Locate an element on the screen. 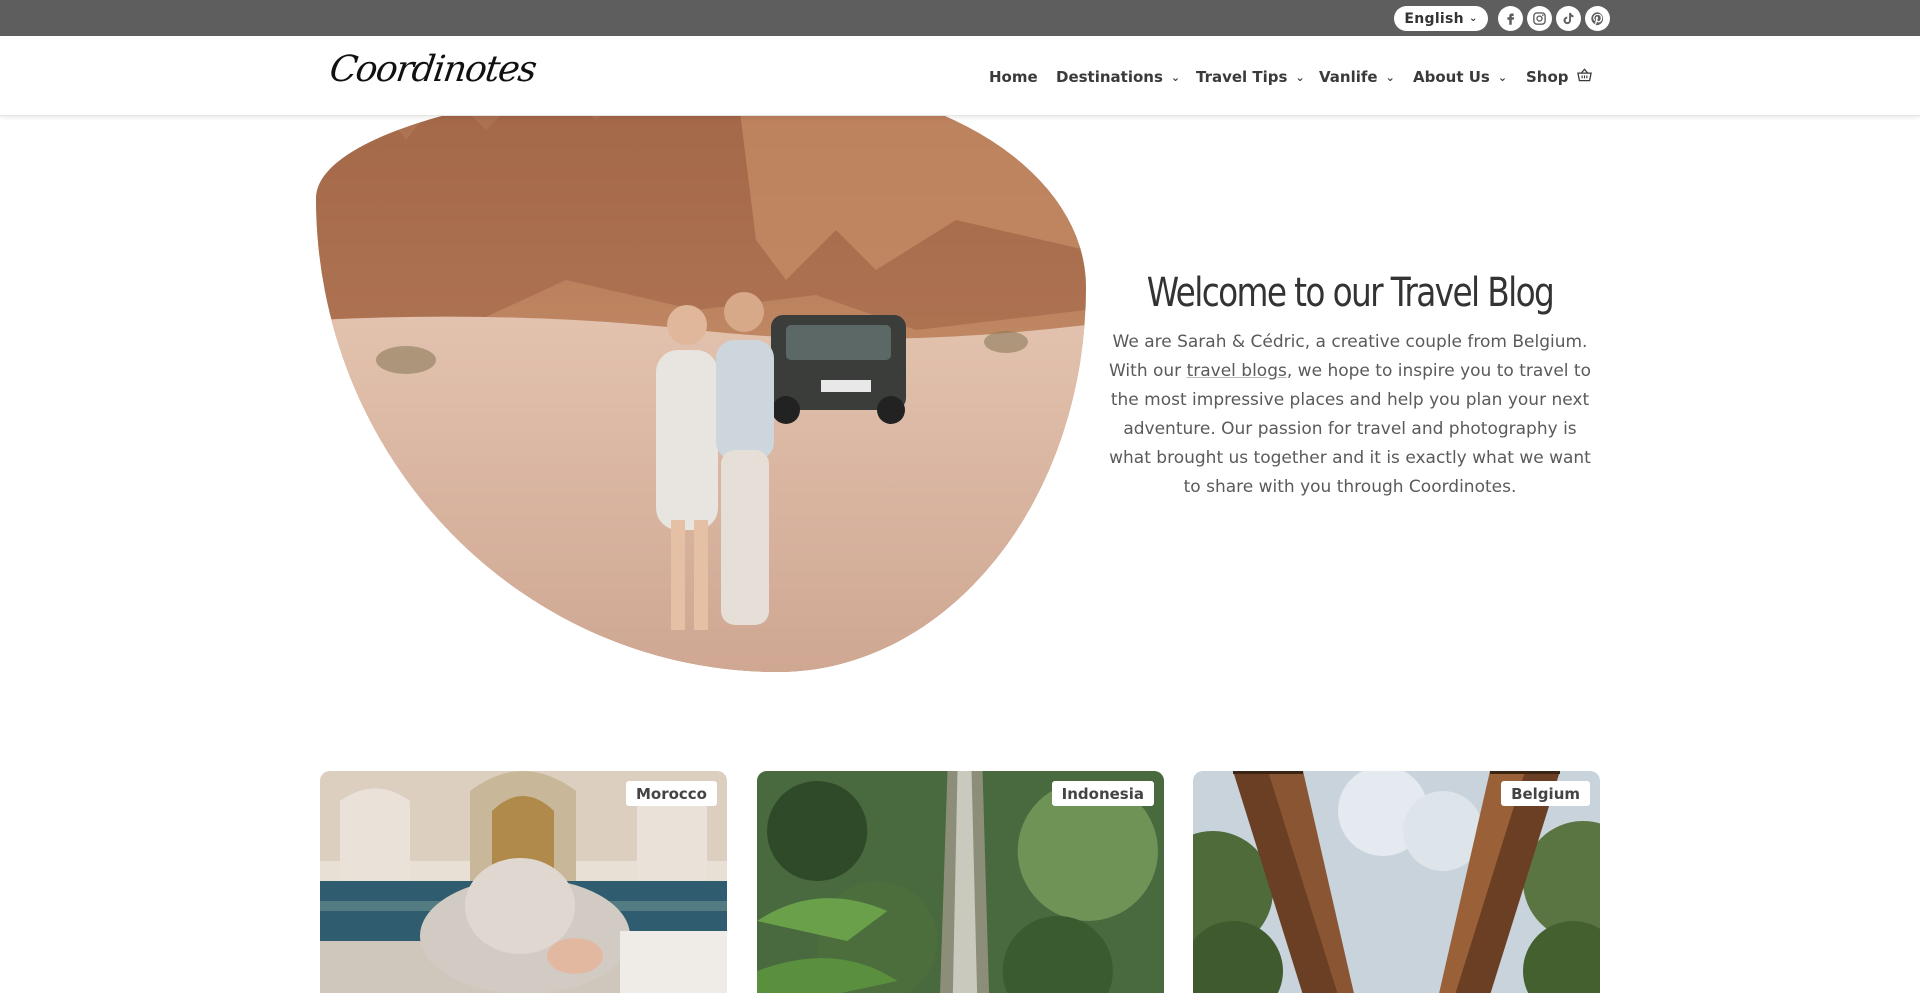  hero-title: Welcome to our Travel Blog is located at coordinates (1350, 293).